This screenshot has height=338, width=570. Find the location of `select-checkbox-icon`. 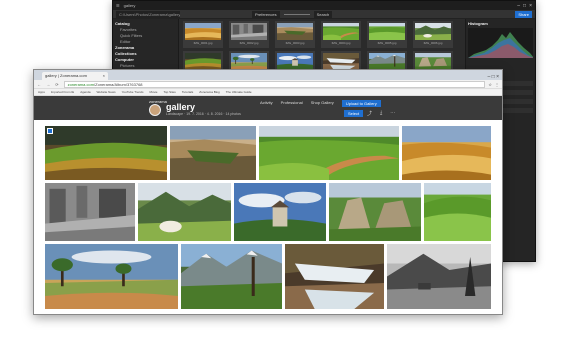

select-checkbox-icon is located at coordinates (50, 131).